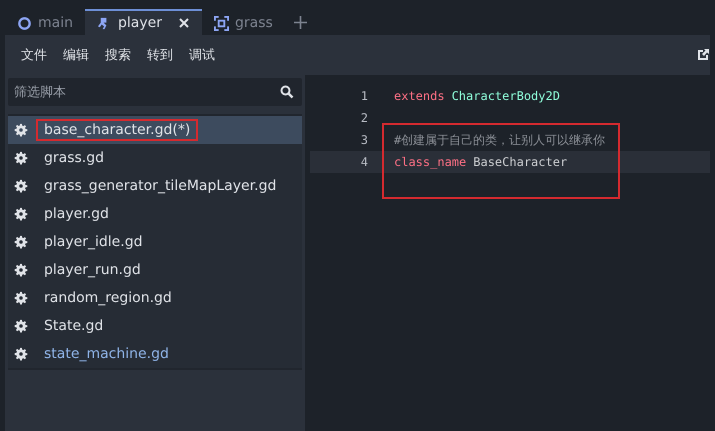 This screenshot has width=715, height=431. I want to click on script-item: State.gd, so click(155, 326).